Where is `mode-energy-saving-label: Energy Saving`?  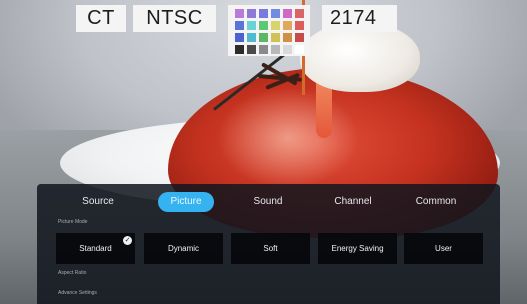 mode-energy-saving-label: Energy Saving is located at coordinates (357, 248).